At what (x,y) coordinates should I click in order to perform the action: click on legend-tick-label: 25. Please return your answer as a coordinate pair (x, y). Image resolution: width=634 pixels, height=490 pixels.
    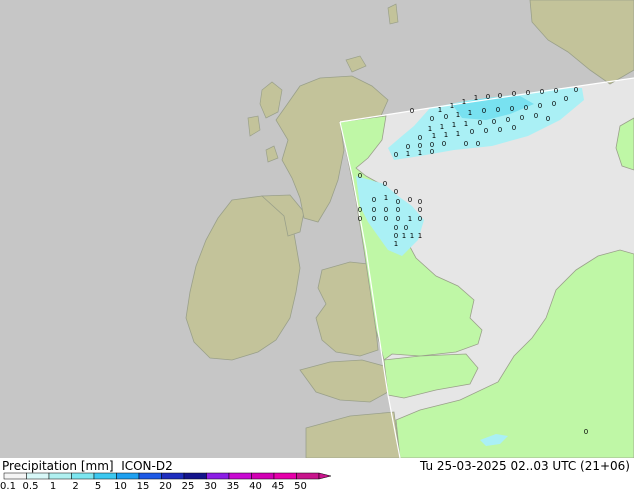
    Looking at the image, I should click on (188, 485).